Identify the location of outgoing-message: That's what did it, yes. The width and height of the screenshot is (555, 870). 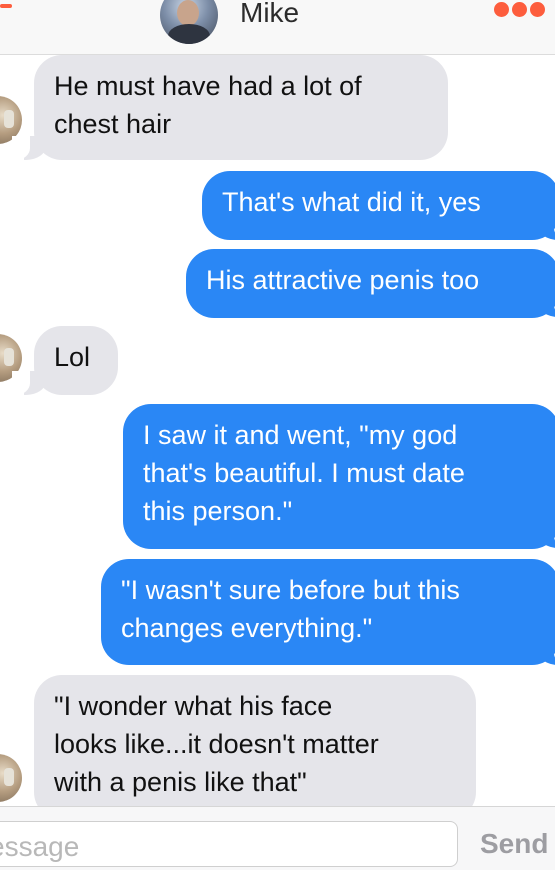
(378, 205).